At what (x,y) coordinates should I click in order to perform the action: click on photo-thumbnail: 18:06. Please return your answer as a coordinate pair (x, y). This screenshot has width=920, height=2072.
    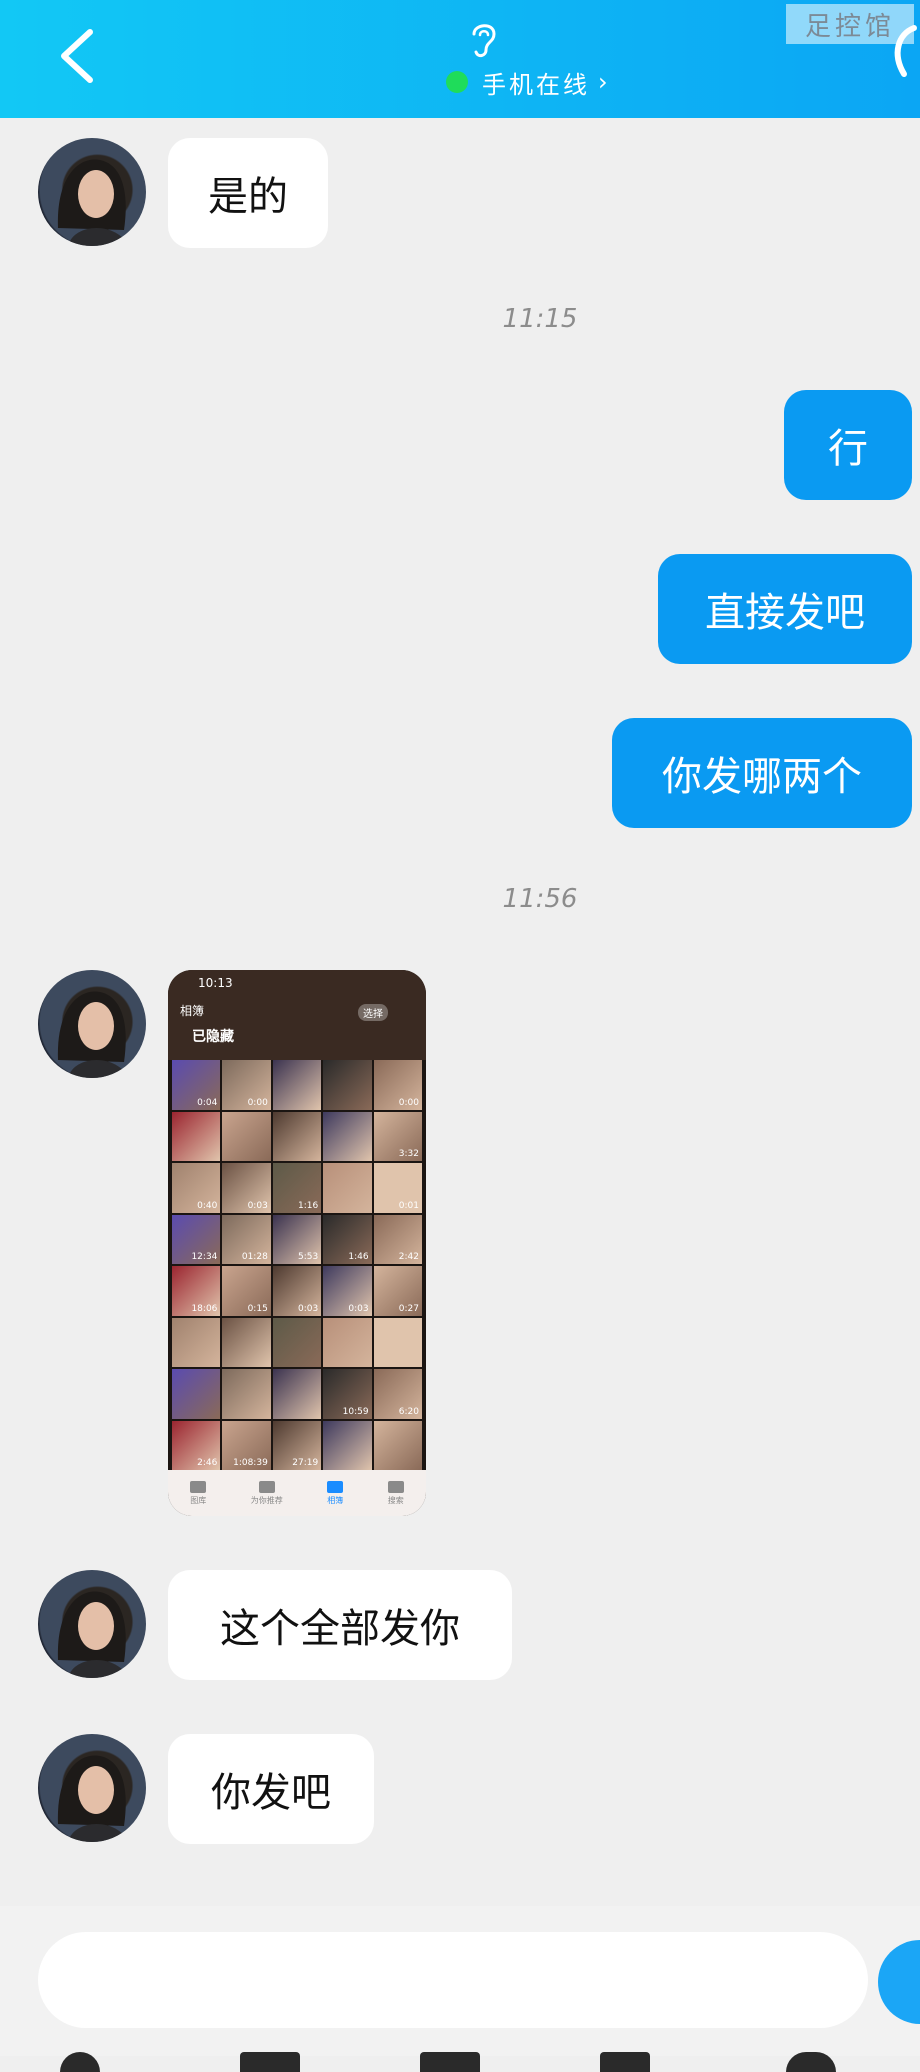
    Looking at the image, I should click on (196, 1291).